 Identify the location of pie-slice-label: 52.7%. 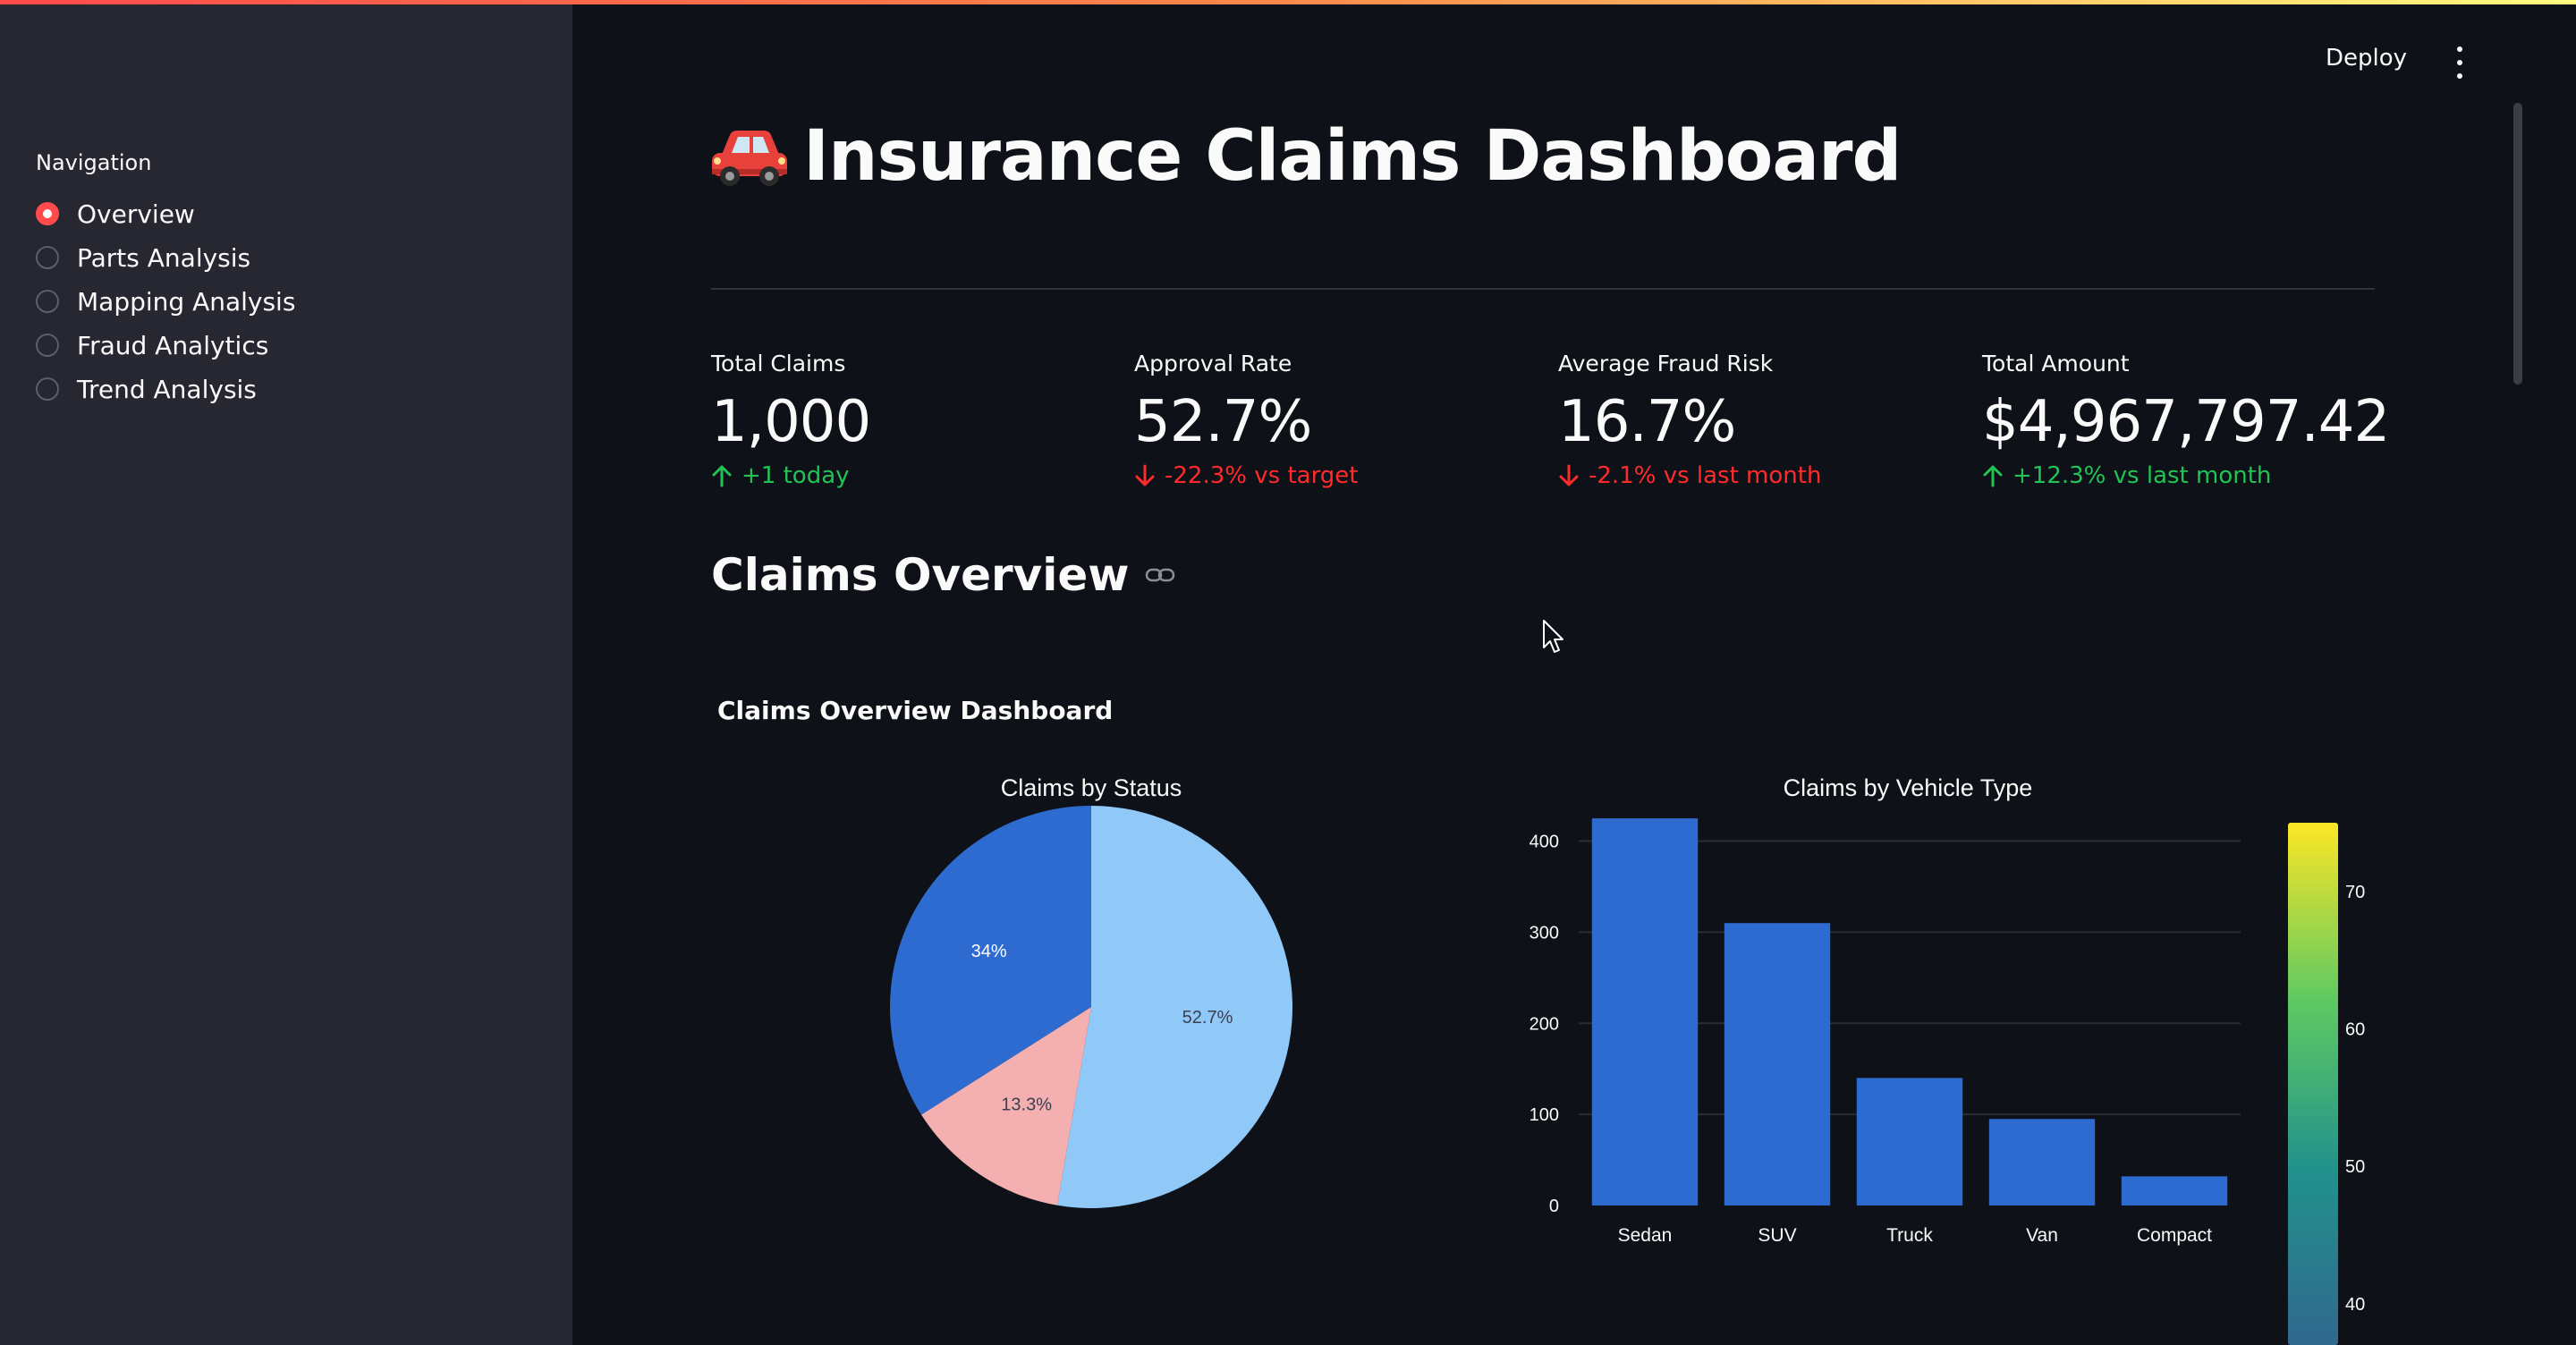
(1207, 1018).